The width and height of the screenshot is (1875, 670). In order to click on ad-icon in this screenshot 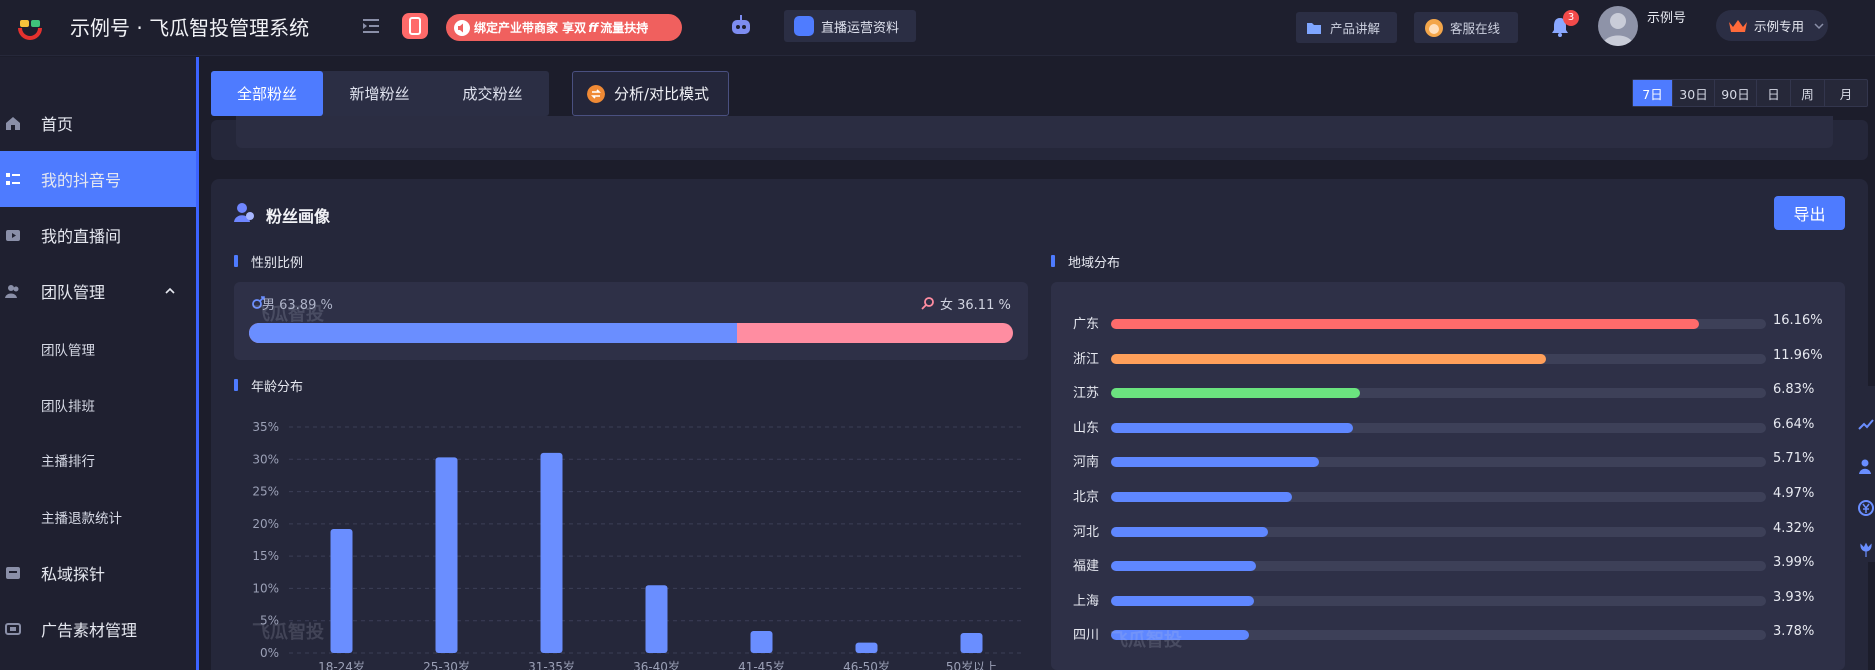, I will do `click(13, 629)`.